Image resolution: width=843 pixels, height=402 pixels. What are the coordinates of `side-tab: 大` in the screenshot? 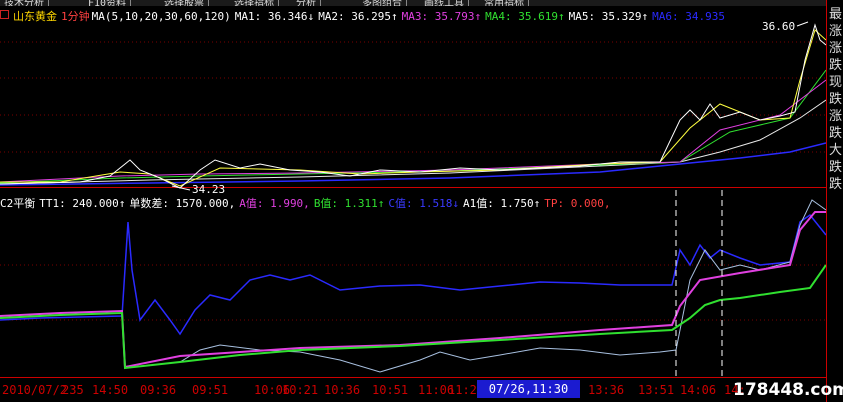 It's located at (835, 150).